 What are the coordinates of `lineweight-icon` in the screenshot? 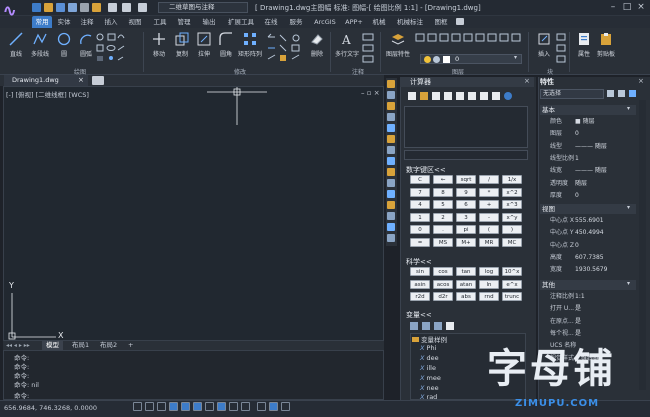 It's located at (233, 406).